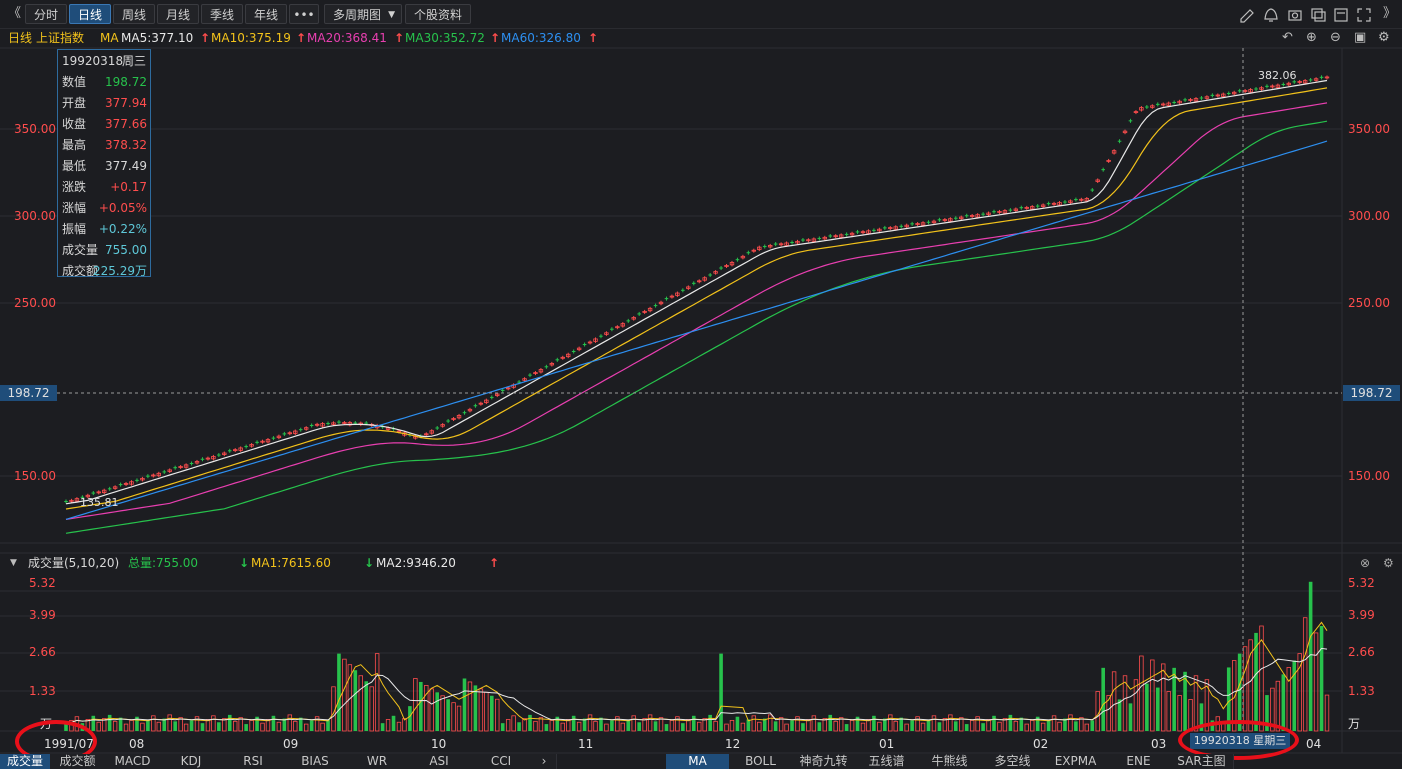 Image resolution: width=1402 pixels, height=769 pixels. I want to click on tab-overlay-4: 牛熊线, so click(950, 761).